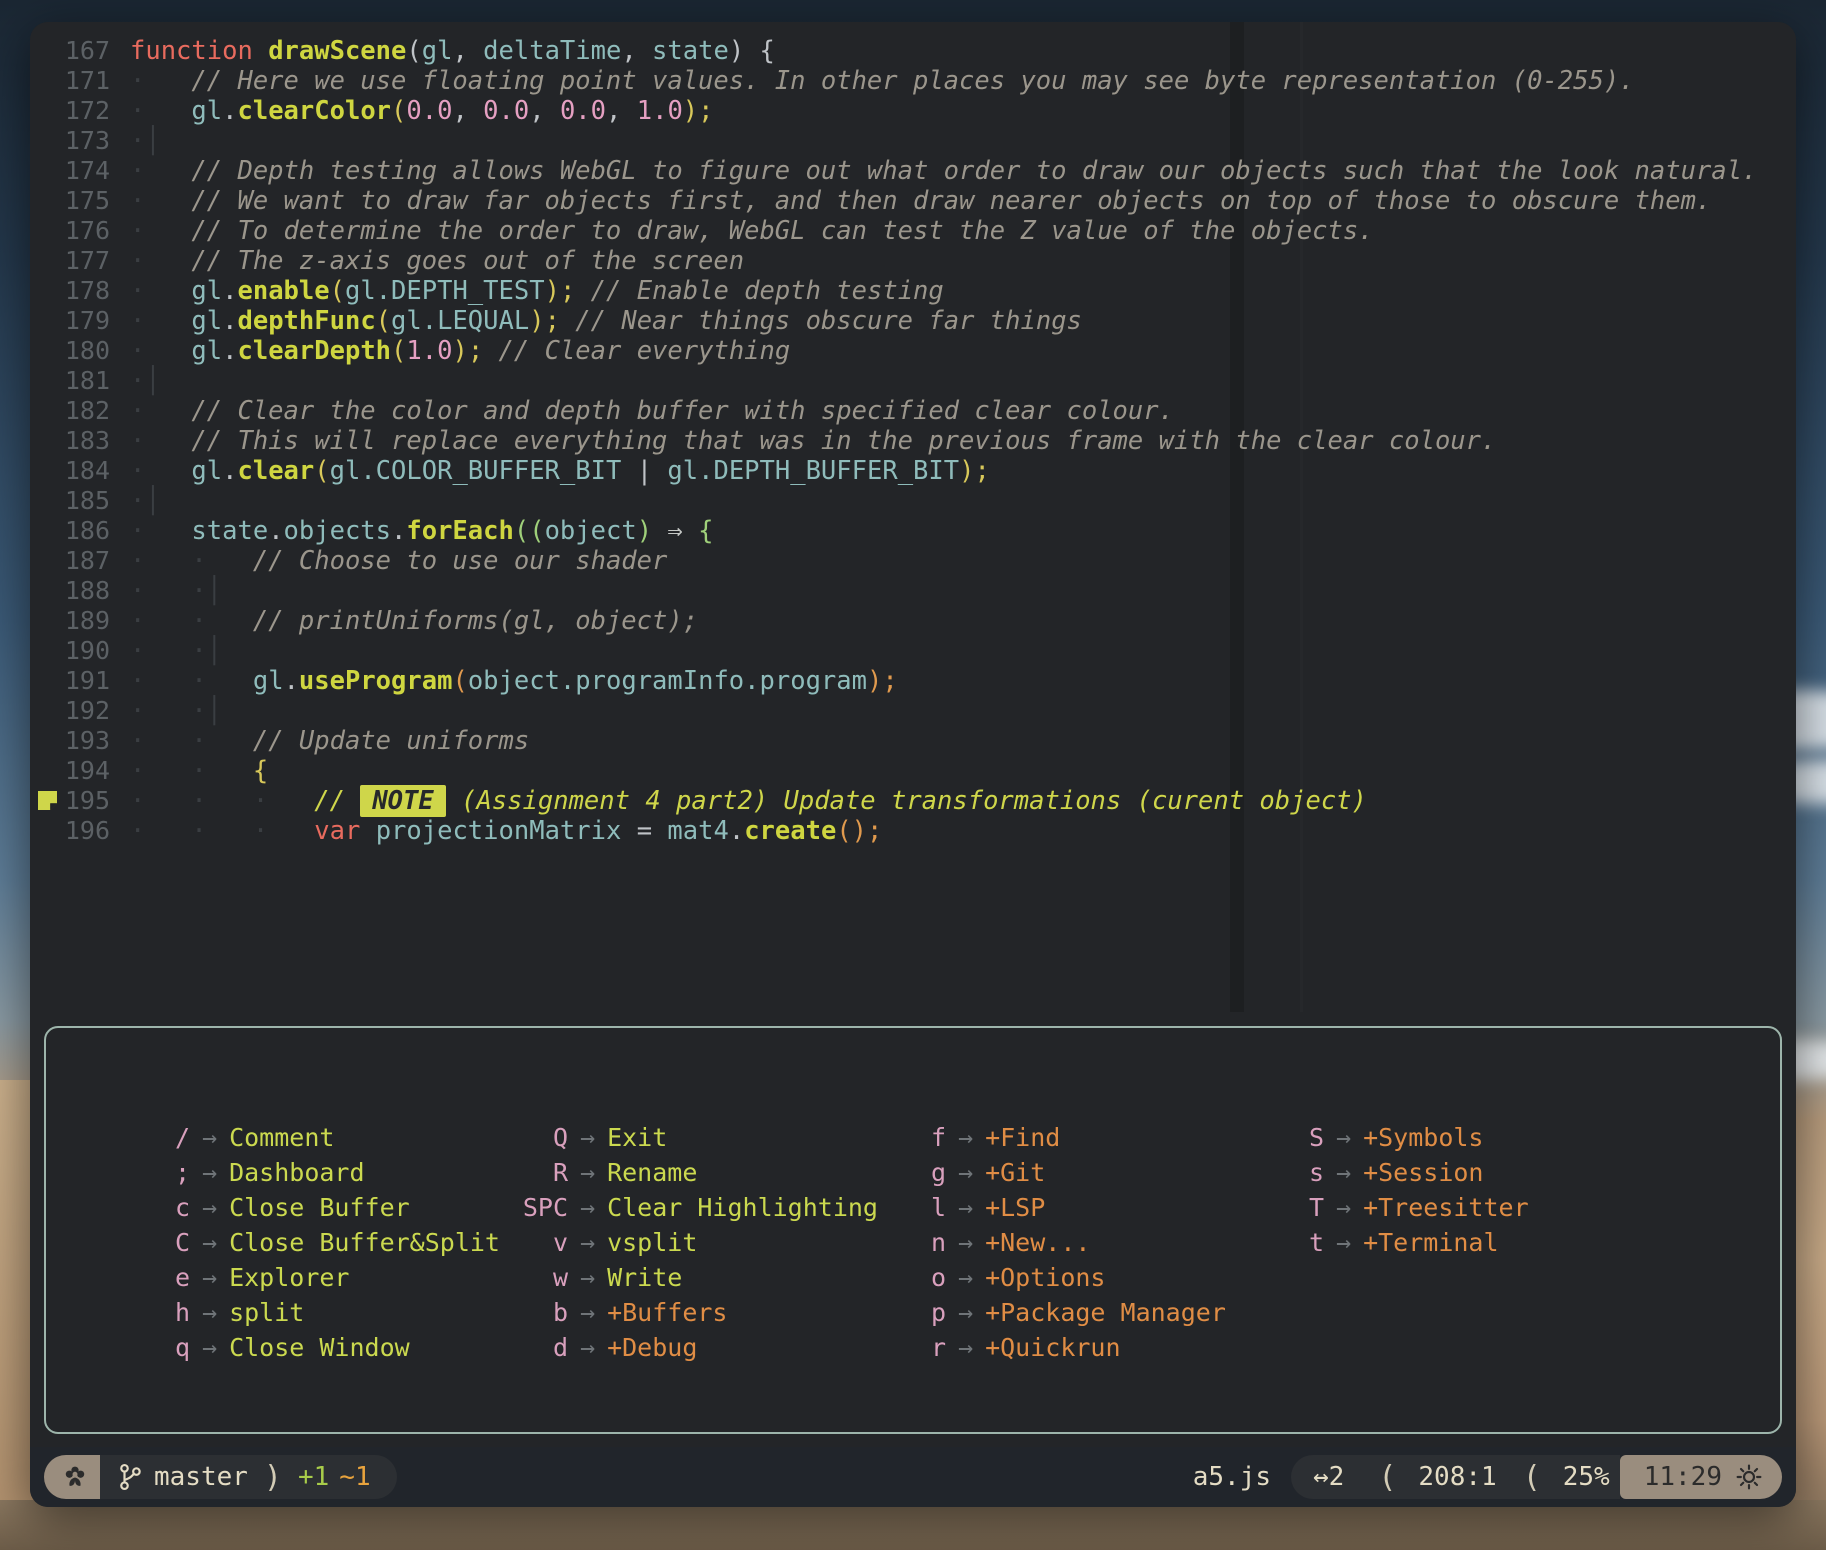 The width and height of the screenshot is (1826, 1550). Describe the element at coordinates (321, 1347) in the screenshot. I see `which-key-item: q → Close Window` at that location.